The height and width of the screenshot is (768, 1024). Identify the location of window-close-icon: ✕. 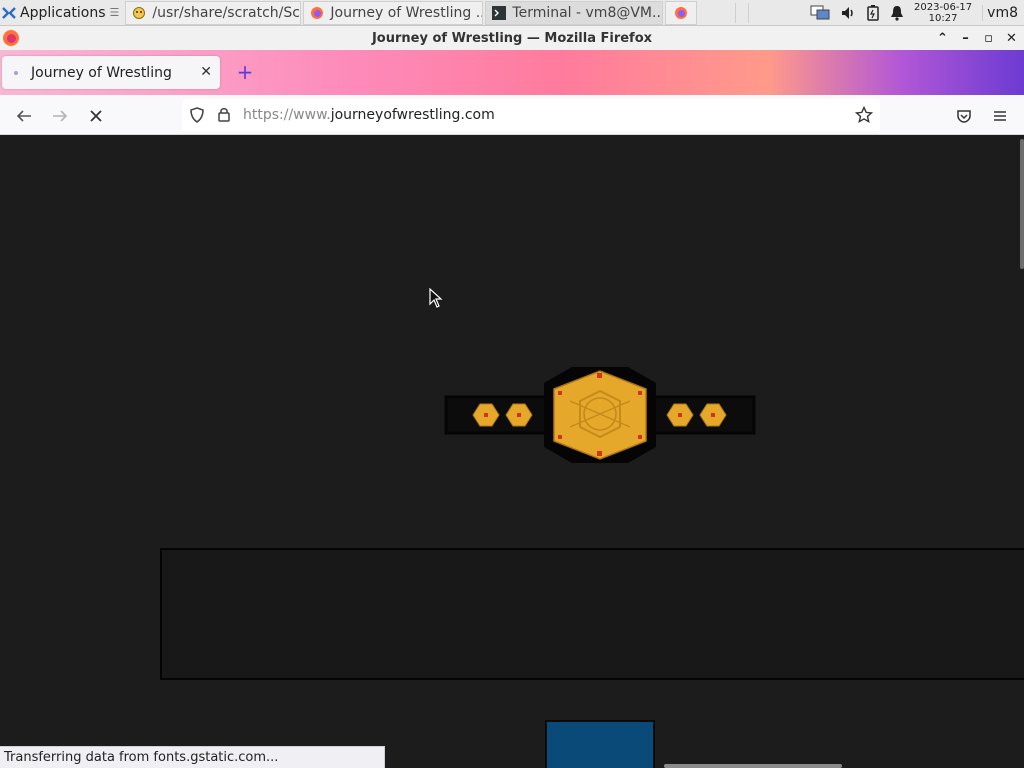
(1011, 38).